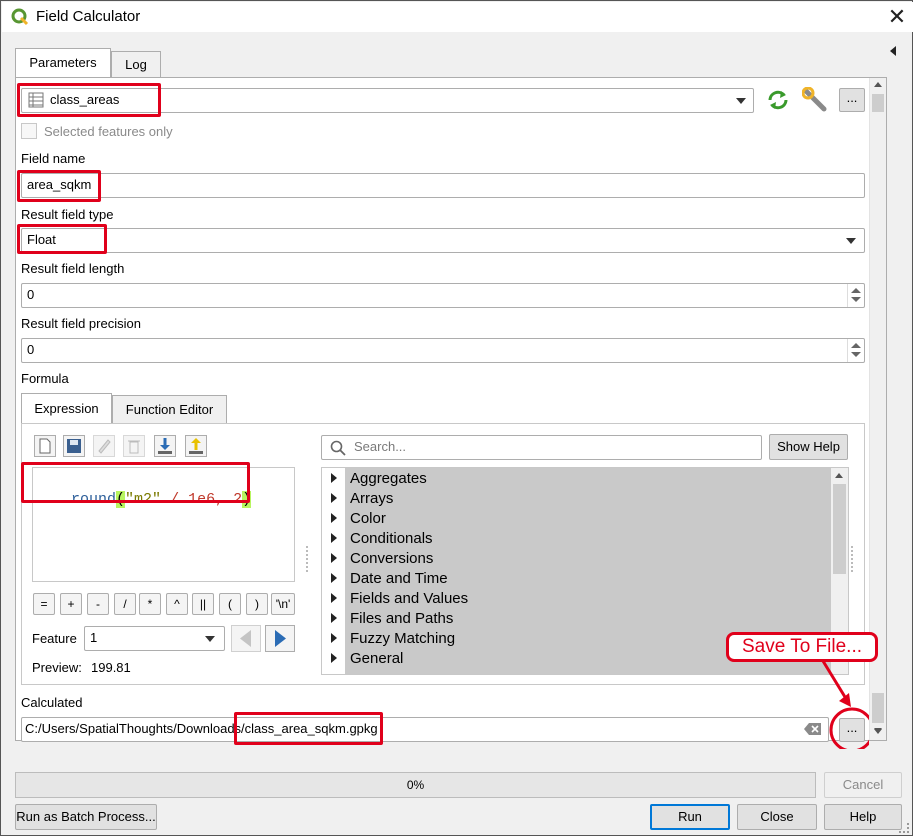  What do you see at coordinates (136, 64) in the screenshot?
I see `tab-log: Log` at bounding box center [136, 64].